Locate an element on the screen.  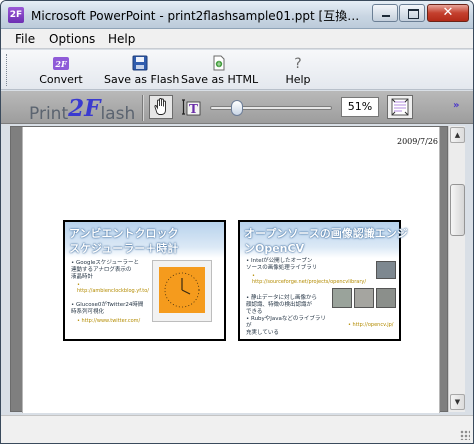
feature-detection-image is located at coordinates (364, 298).